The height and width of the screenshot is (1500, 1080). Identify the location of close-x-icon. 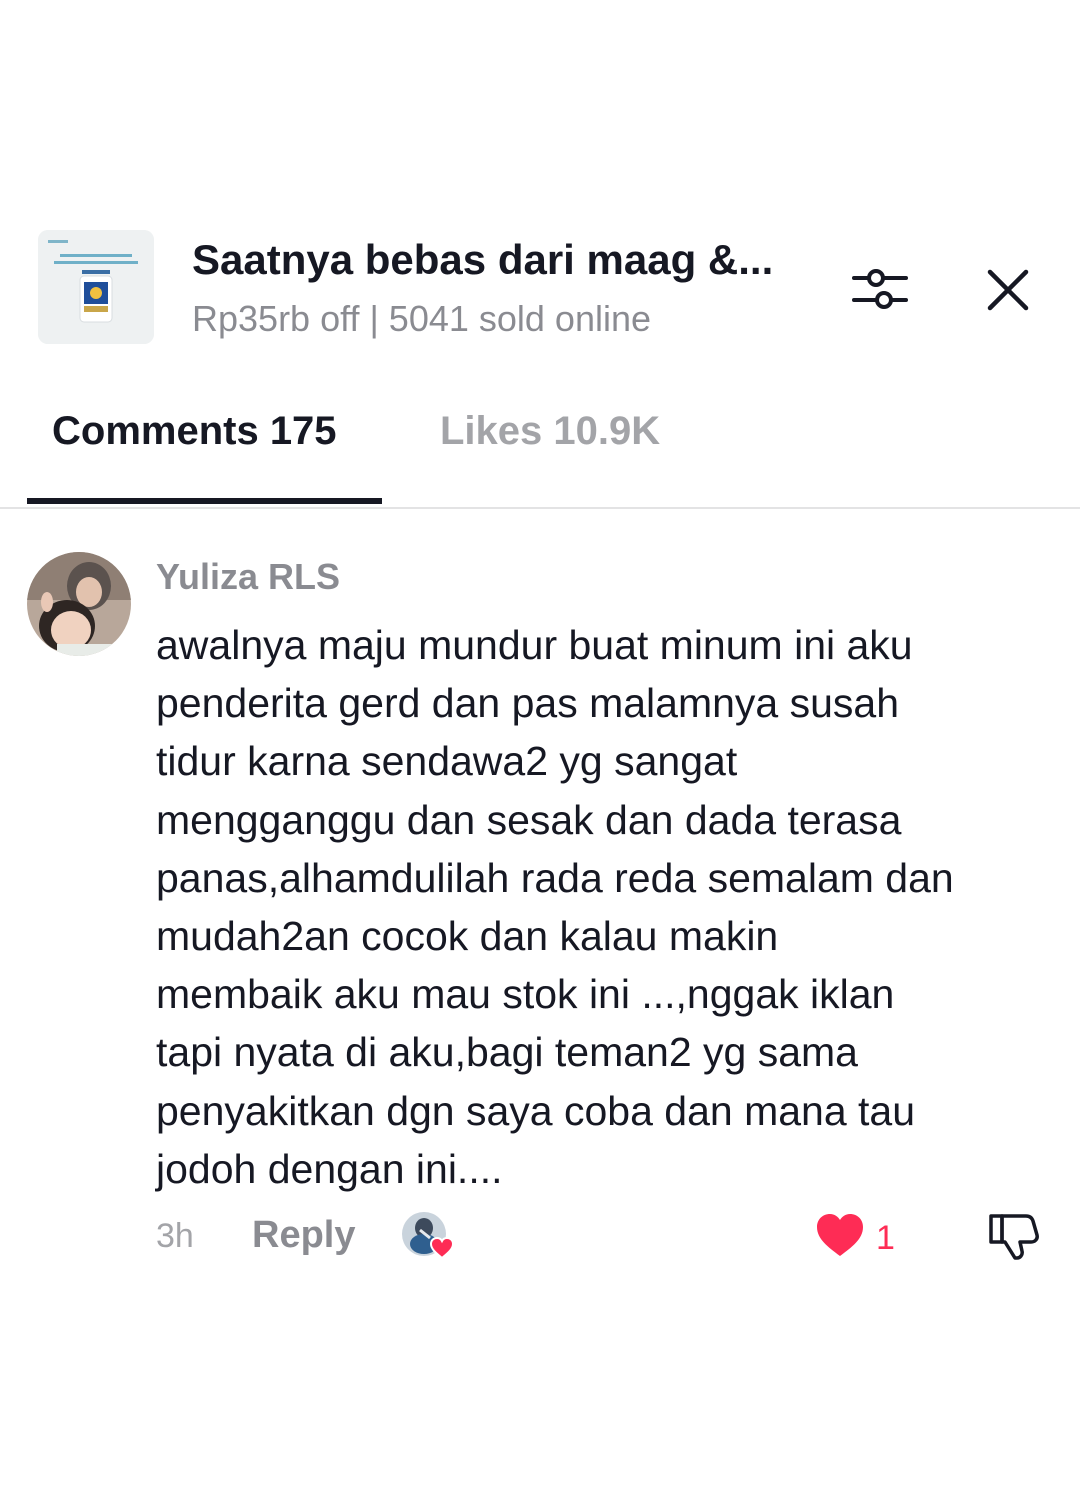
(1008, 290).